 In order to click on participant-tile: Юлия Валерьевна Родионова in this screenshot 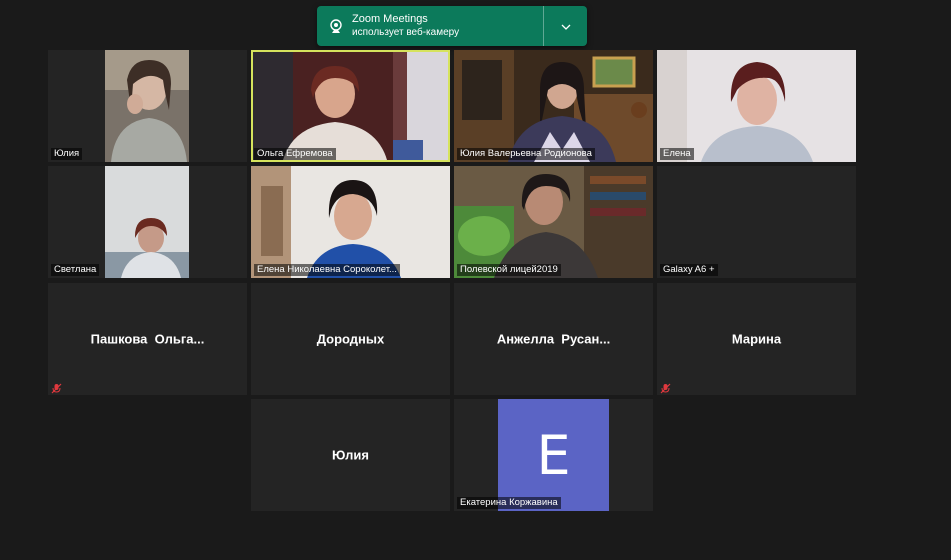, I will do `click(553, 106)`.